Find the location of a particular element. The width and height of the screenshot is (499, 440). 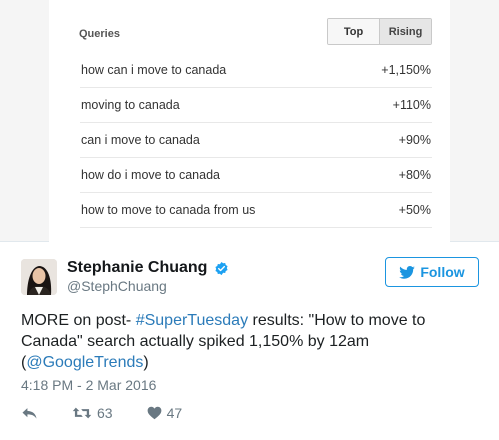

query-change: +80% is located at coordinates (414, 175).